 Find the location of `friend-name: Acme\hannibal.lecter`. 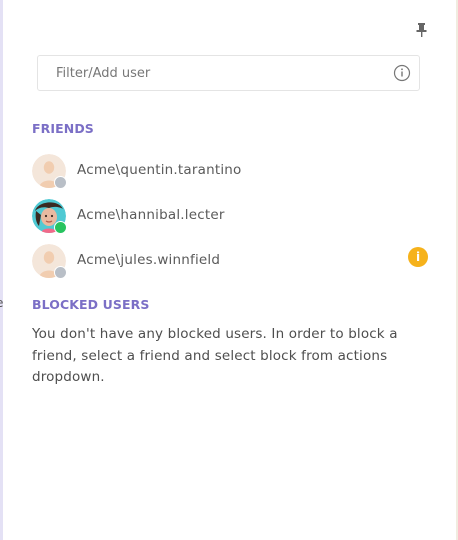

friend-name: Acme\hannibal.lecter is located at coordinates (151, 215).